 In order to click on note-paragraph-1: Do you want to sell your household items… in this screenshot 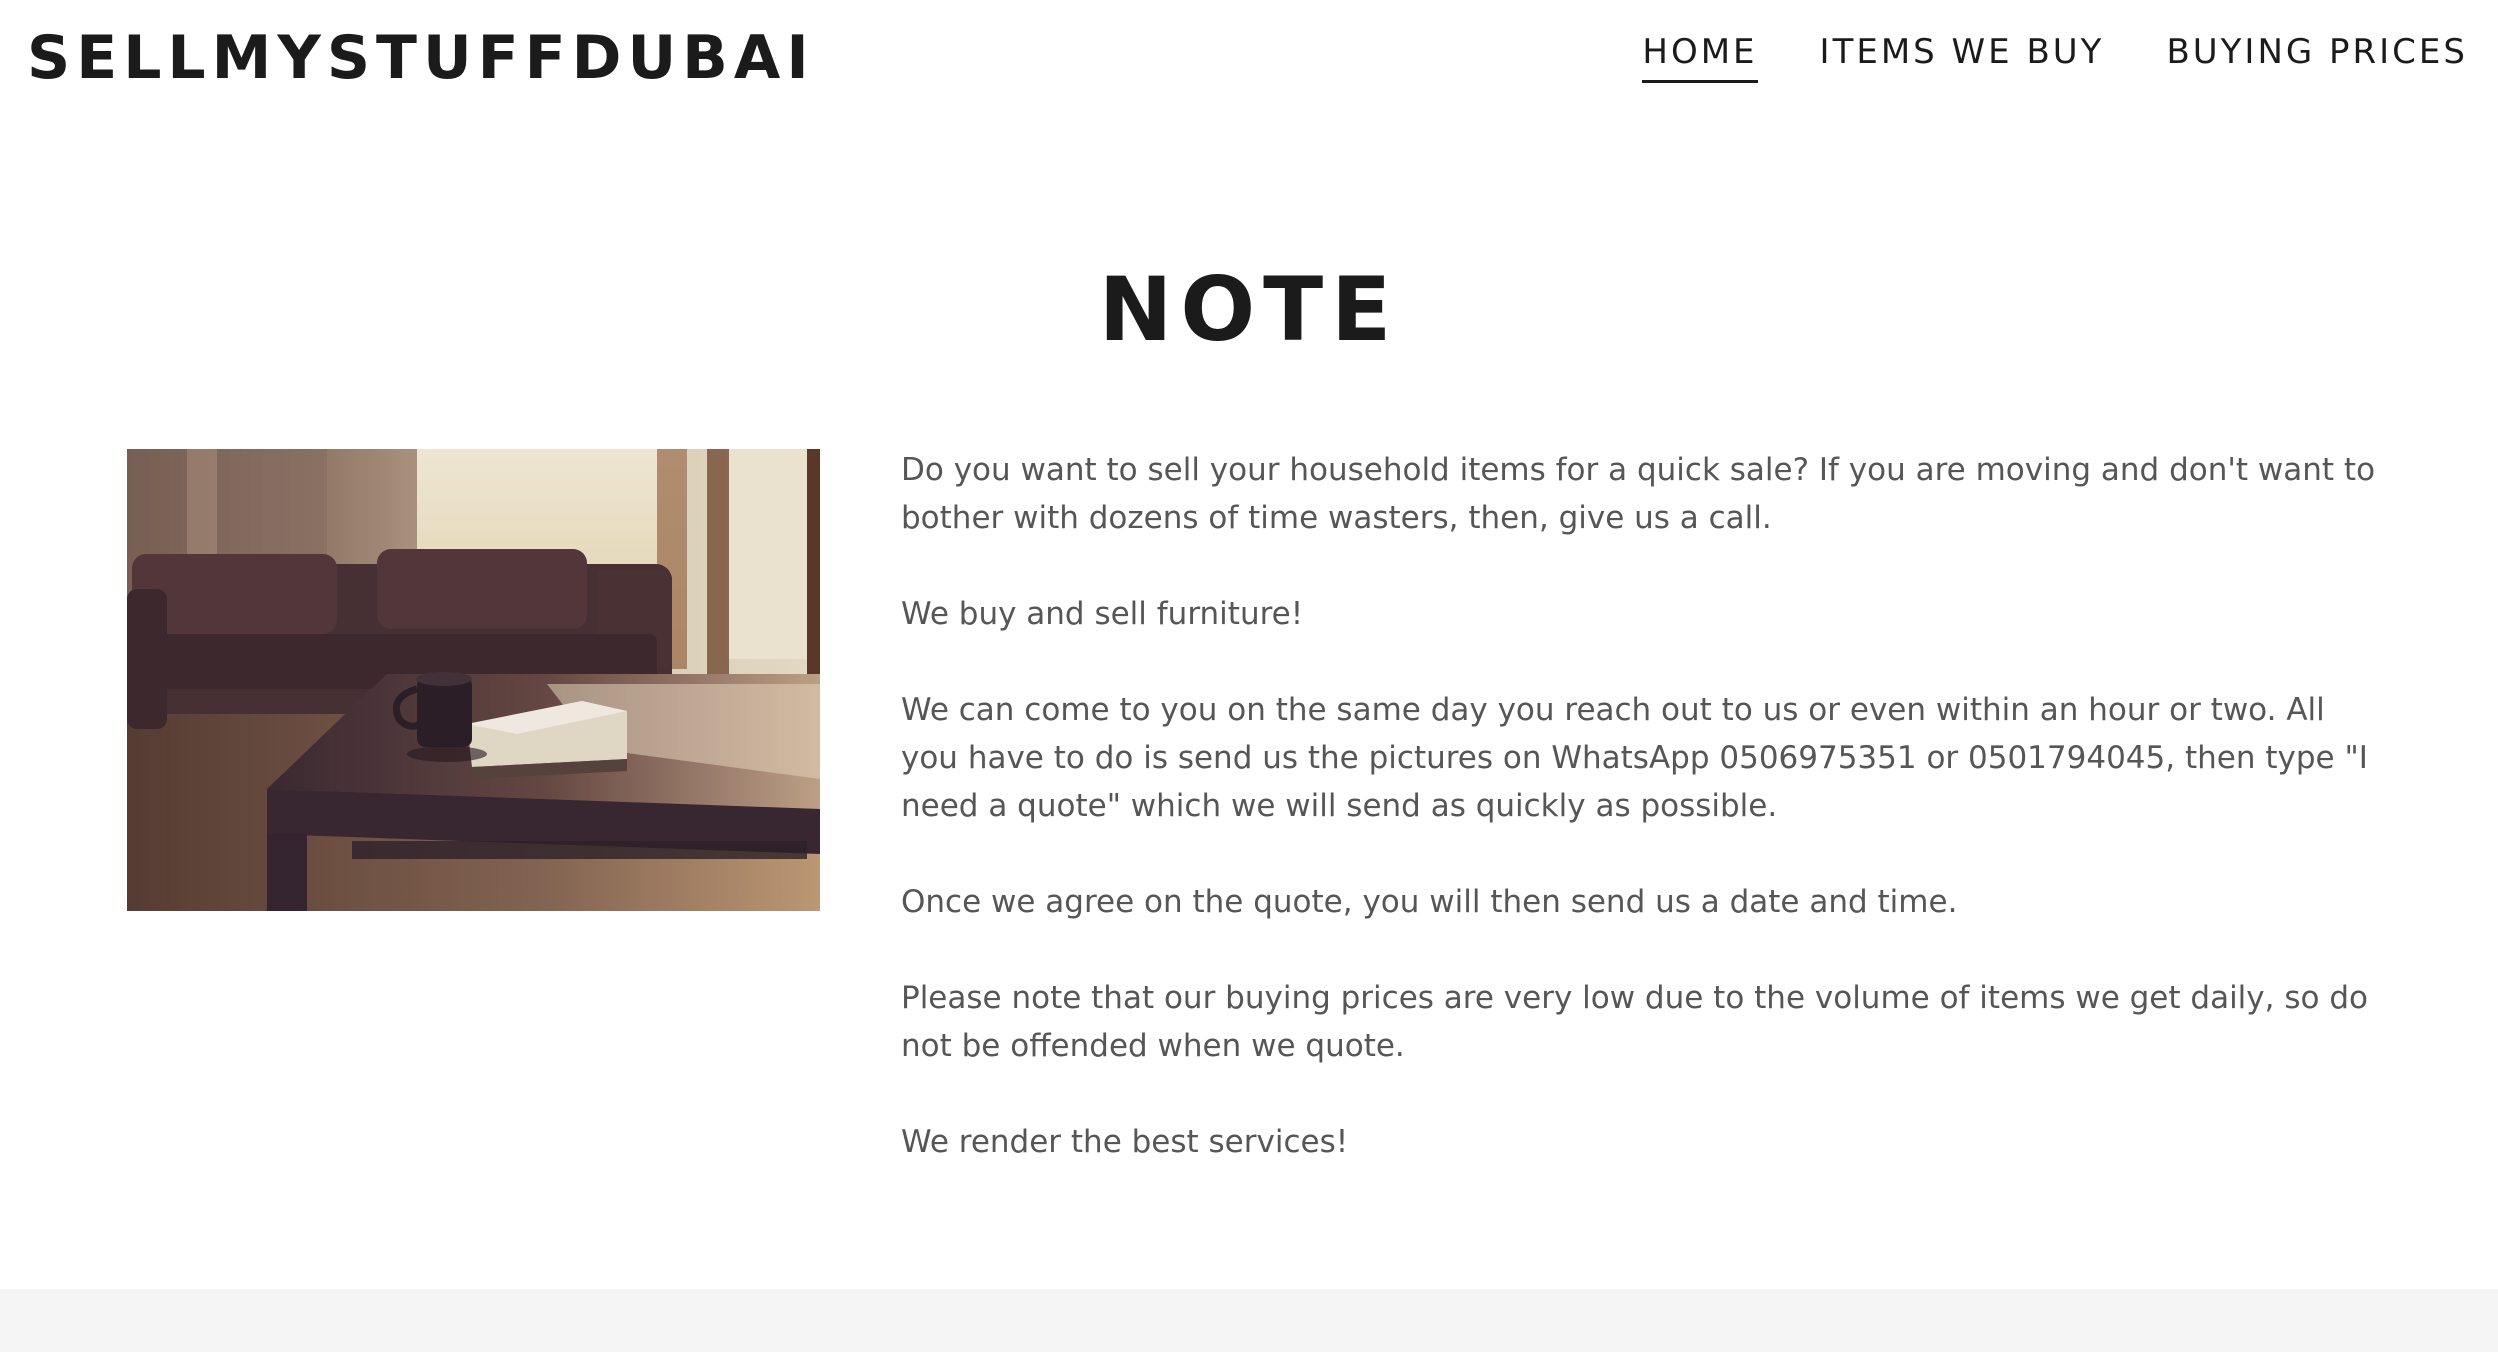, I will do `click(1638, 494)`.